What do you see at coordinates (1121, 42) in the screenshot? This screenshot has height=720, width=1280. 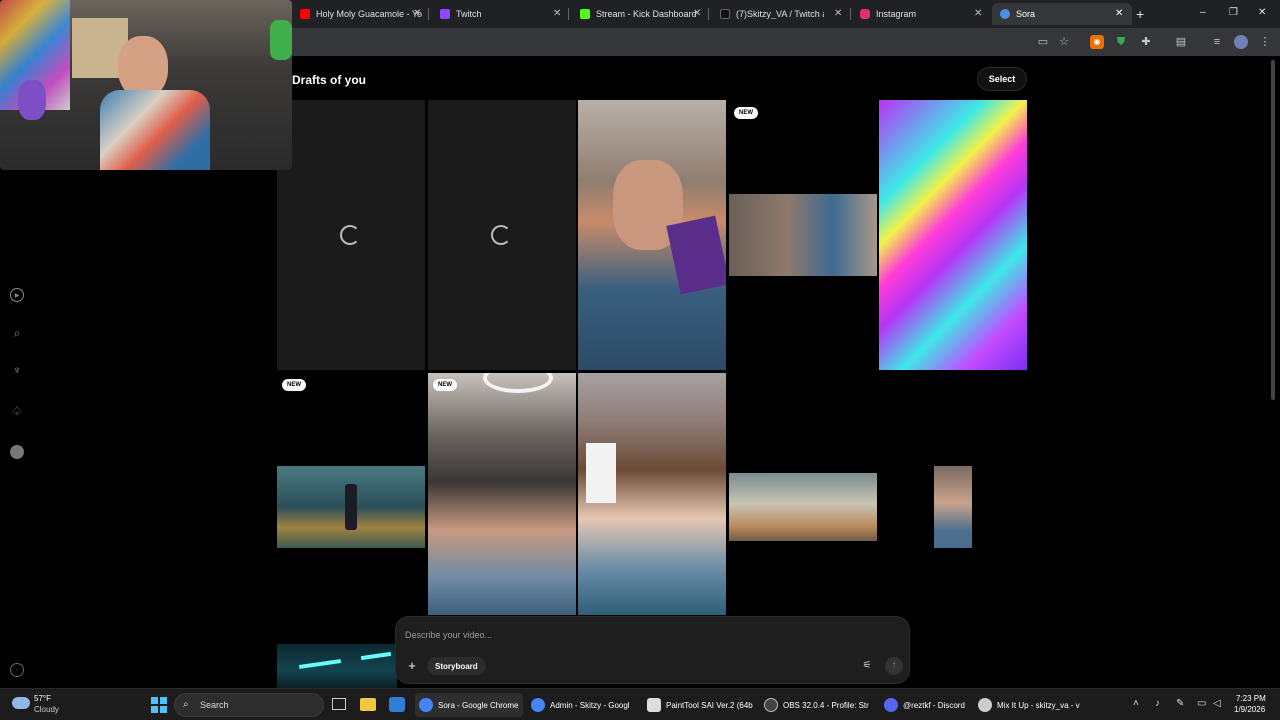 I see `extension-shield-icon: ⛊` at bounding box center [1121, 42].